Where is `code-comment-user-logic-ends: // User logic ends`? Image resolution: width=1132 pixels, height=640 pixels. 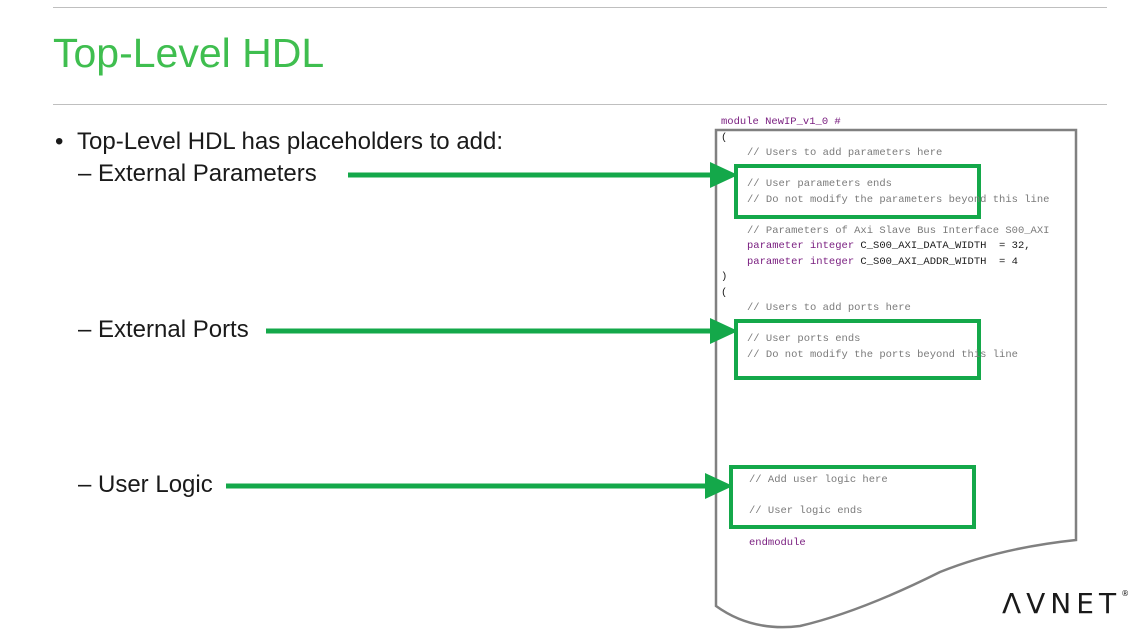
code-comment-user-logic-ends: // User logic ends is located at coordinates (806, 511).